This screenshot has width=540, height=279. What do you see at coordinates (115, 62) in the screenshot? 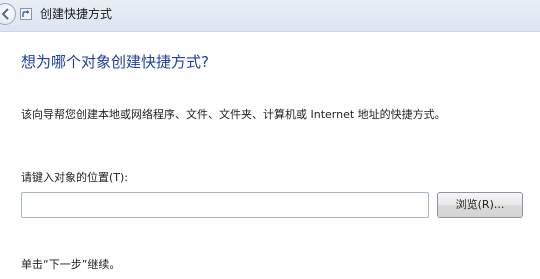
I see `page-heading: 想为哪个对象创建快捷方式?` at bounding box center [115, 62].